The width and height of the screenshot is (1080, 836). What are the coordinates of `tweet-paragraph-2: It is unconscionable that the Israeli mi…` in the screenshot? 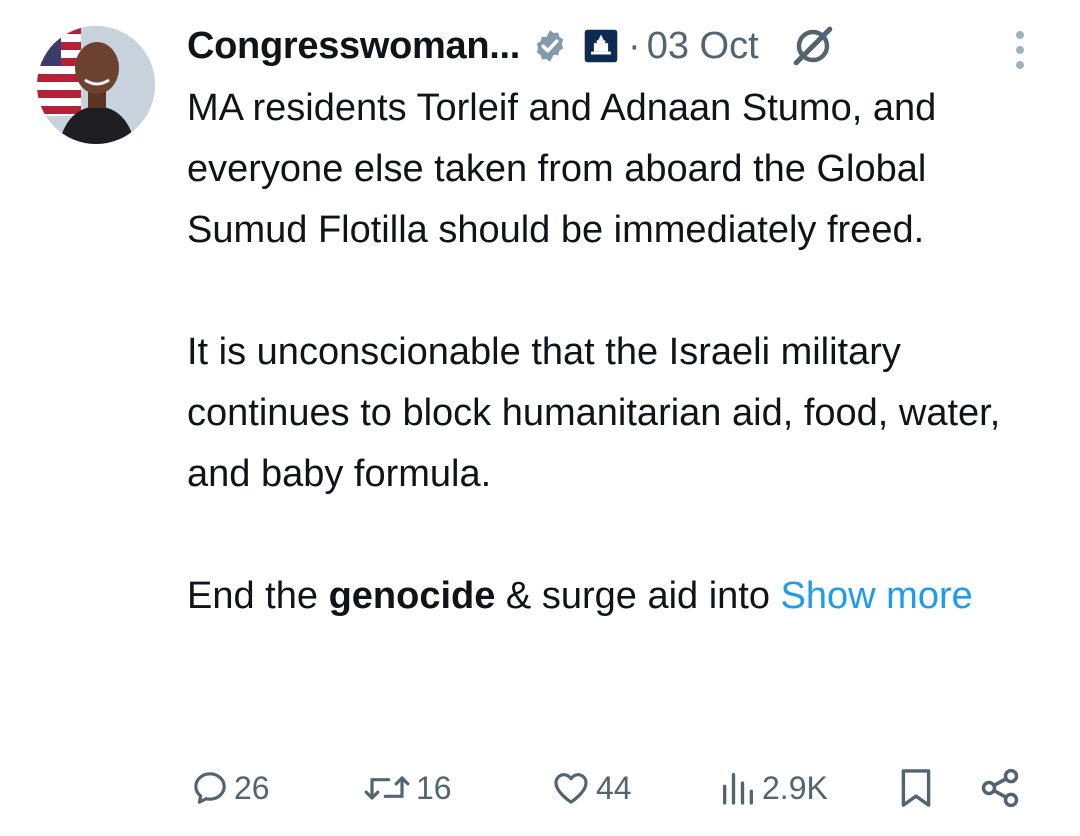 It's located at (594, 413).